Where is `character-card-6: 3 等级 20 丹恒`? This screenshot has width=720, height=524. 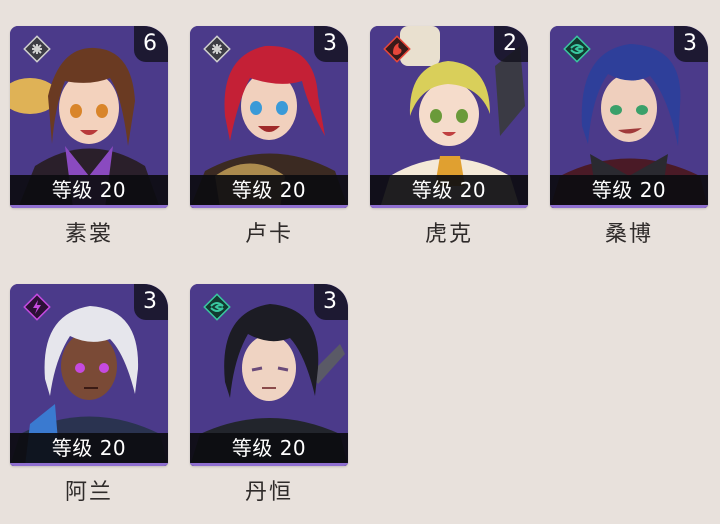
character-card-6: 3 等级 20 丹恒 is located at coordinates (270, 404).